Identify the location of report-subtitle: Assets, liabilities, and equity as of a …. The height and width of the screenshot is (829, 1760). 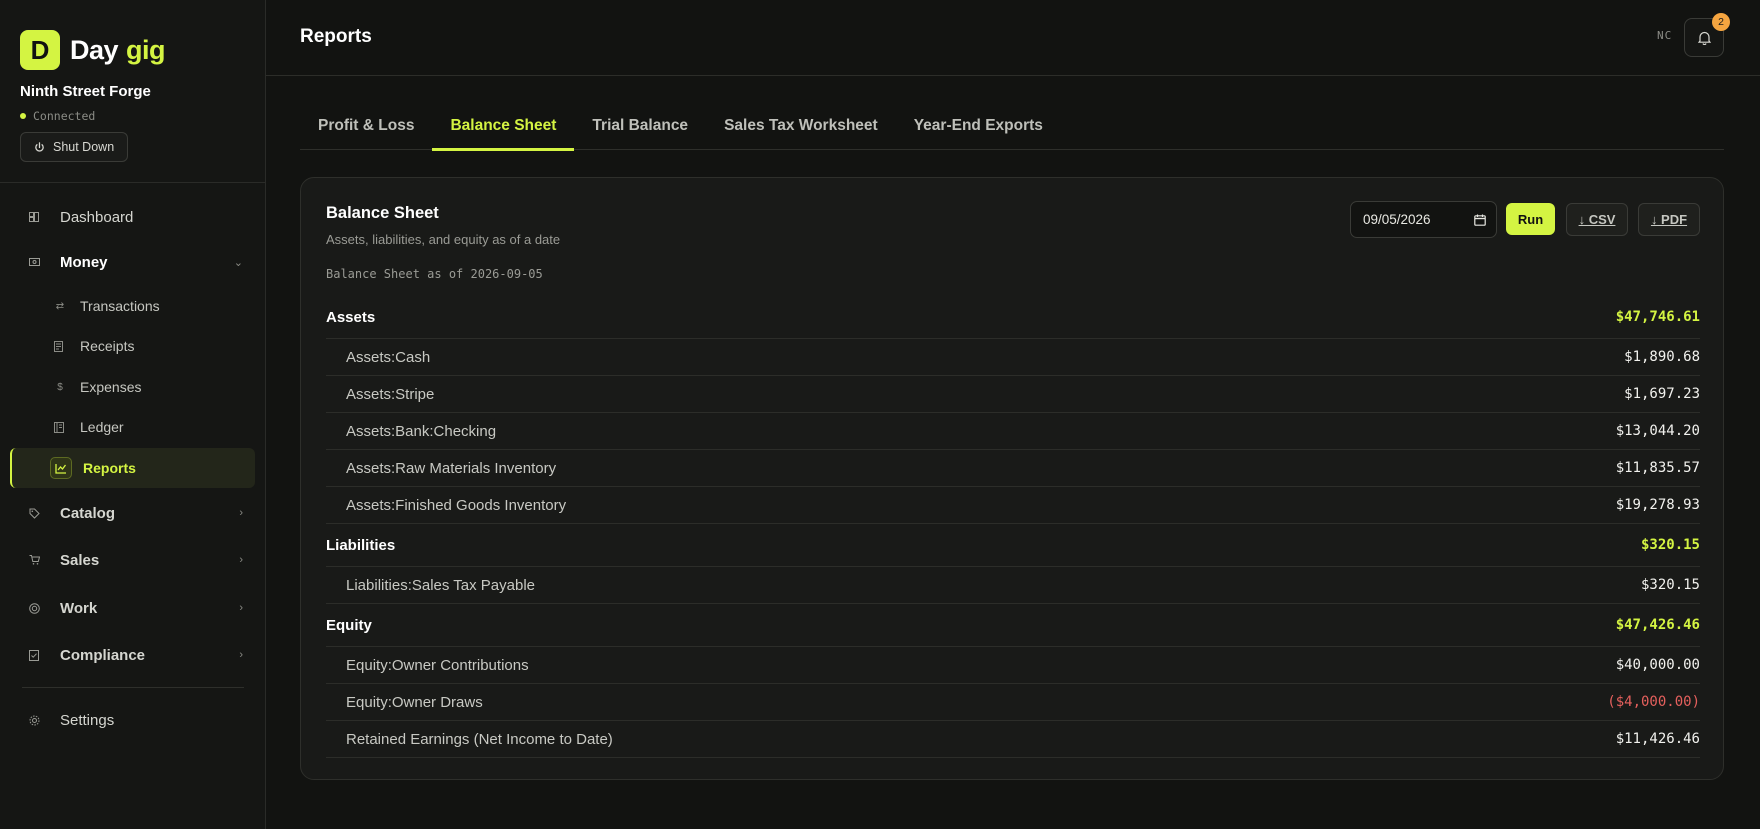
(443, 239).